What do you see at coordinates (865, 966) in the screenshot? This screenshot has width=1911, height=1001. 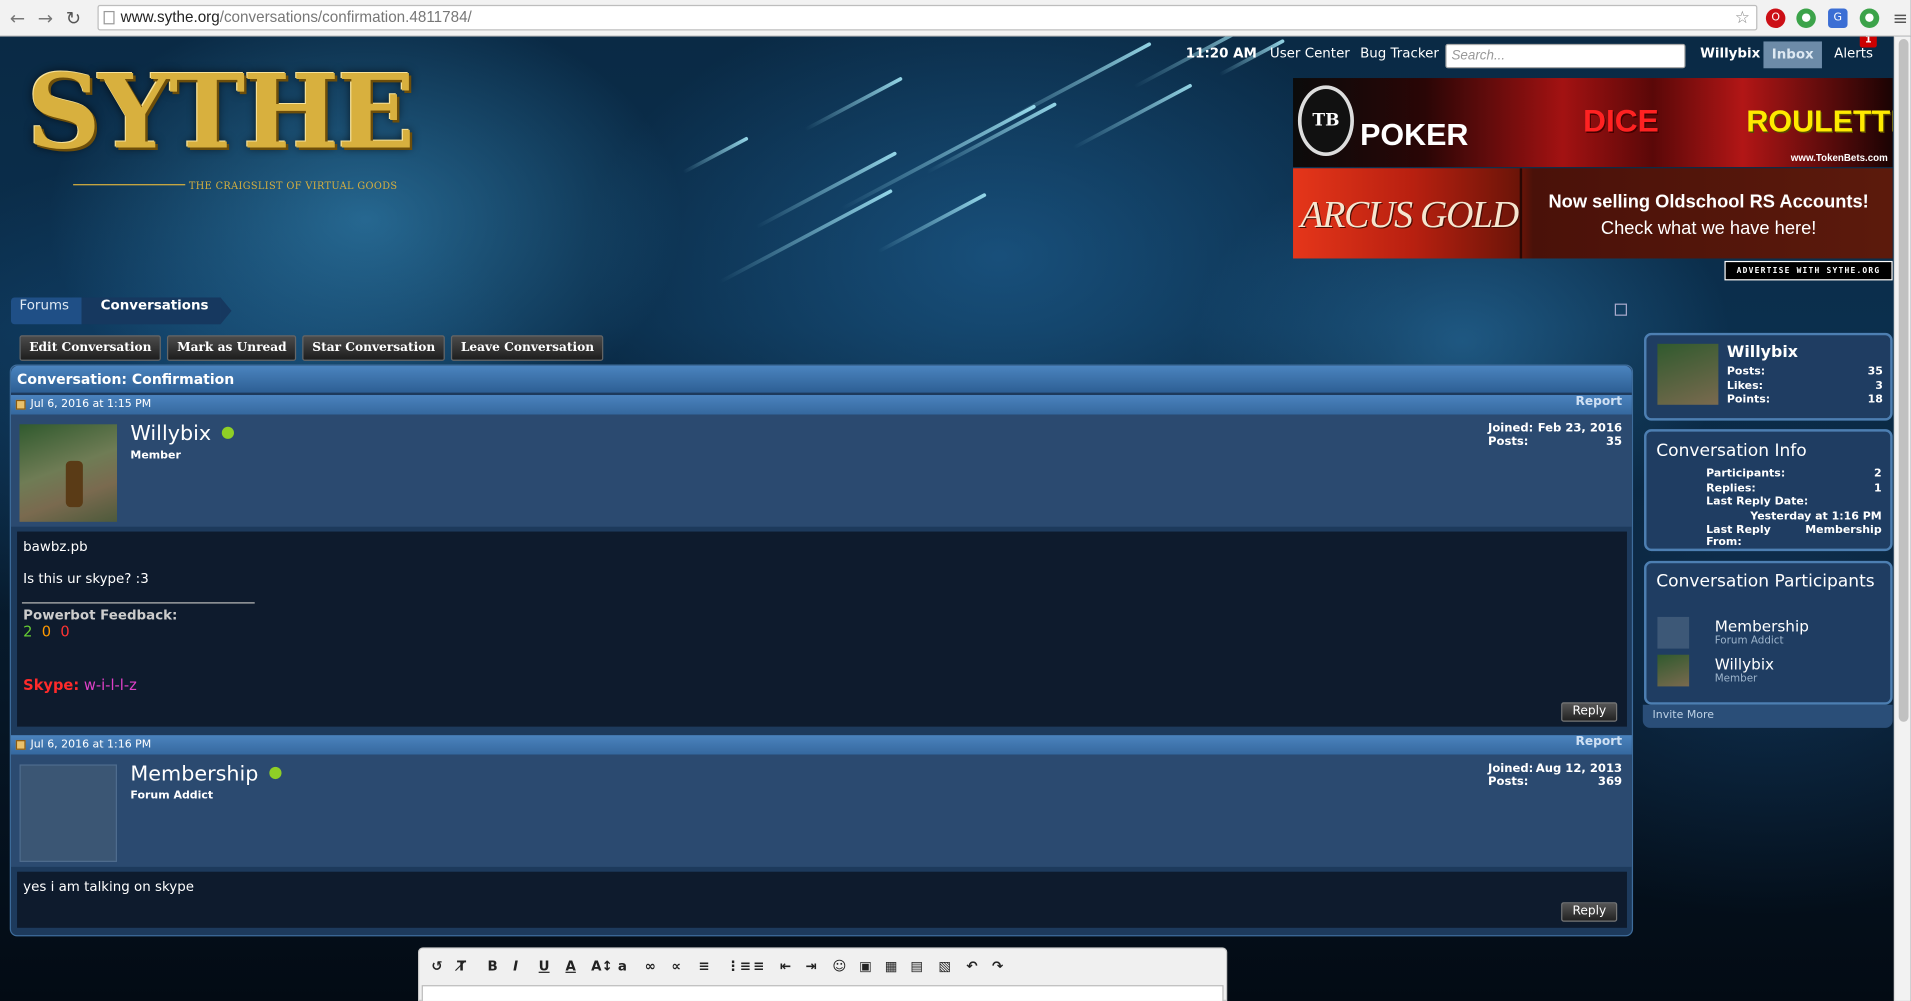 I see `image-icon: ▣` at bounding box center [865, 966].